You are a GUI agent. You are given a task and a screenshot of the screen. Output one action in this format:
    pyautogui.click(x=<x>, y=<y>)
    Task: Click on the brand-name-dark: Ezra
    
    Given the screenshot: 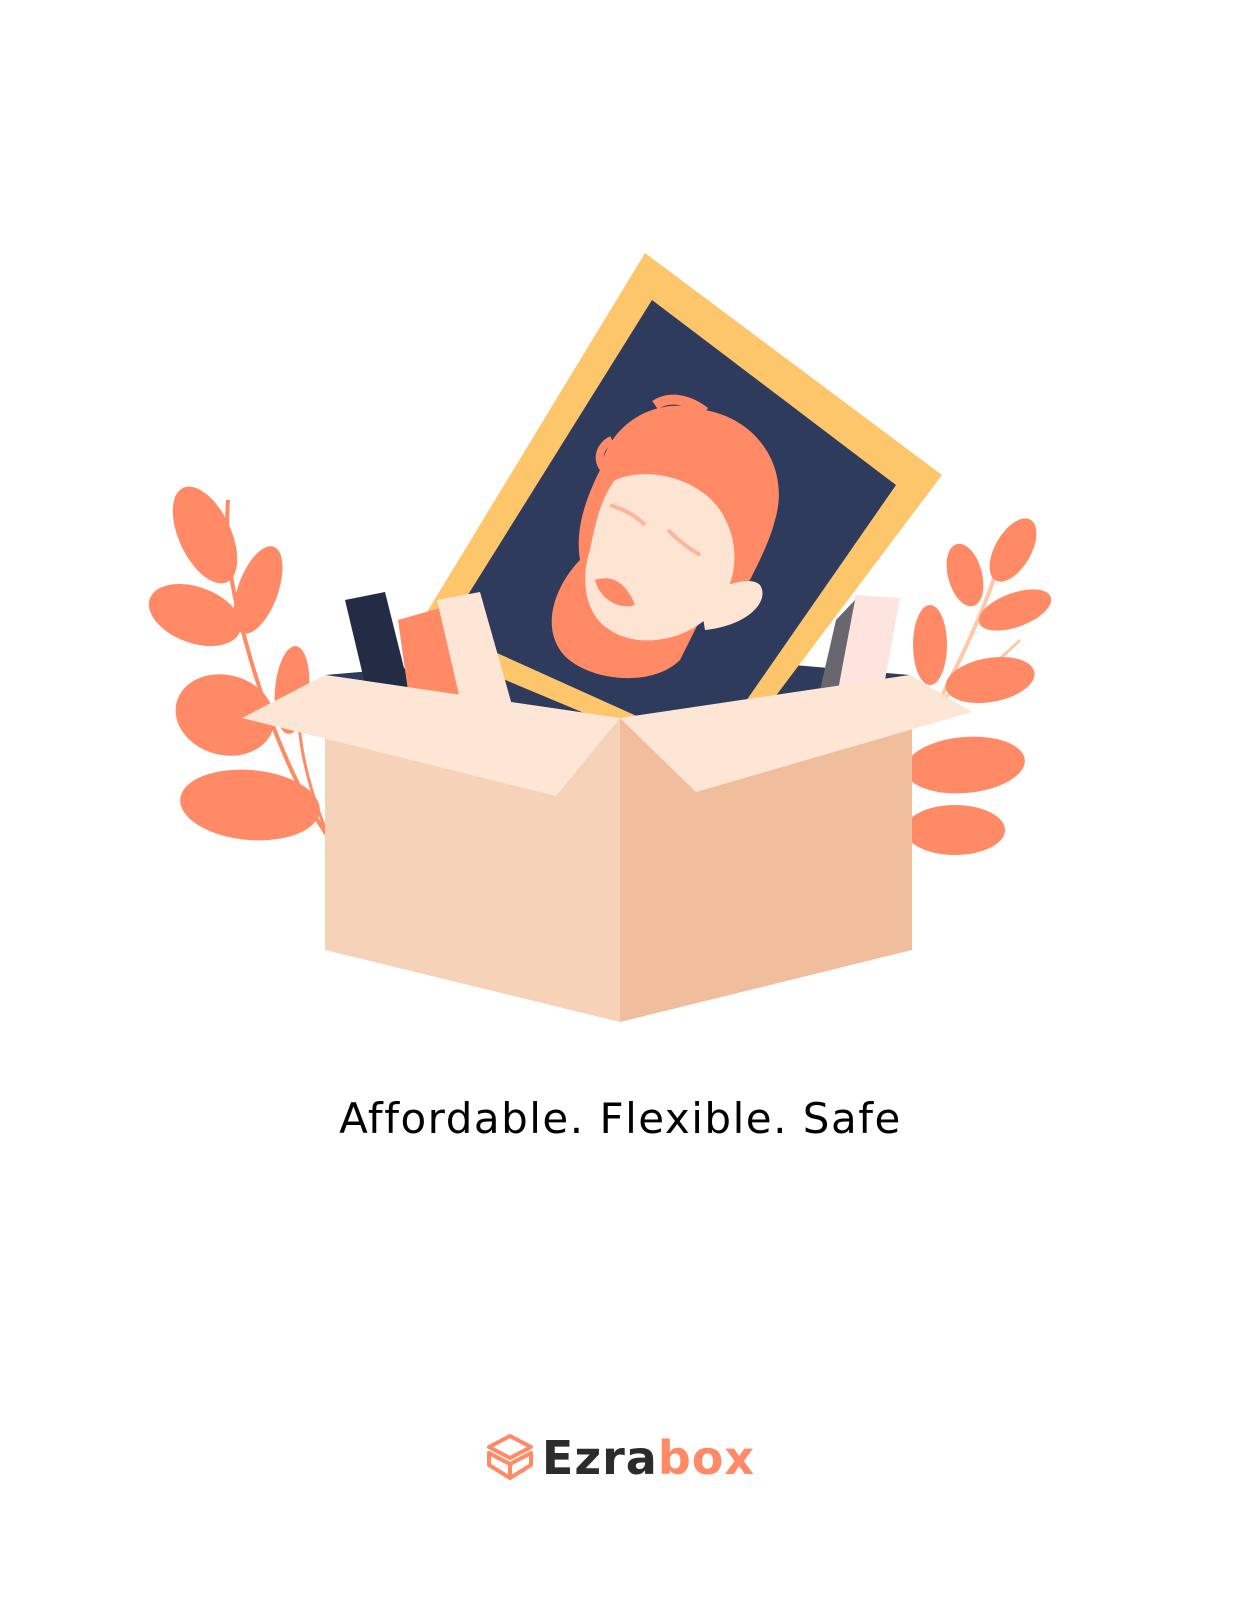 What is the action you would take?
    pyautogui.click(x=599, y=1458)
    